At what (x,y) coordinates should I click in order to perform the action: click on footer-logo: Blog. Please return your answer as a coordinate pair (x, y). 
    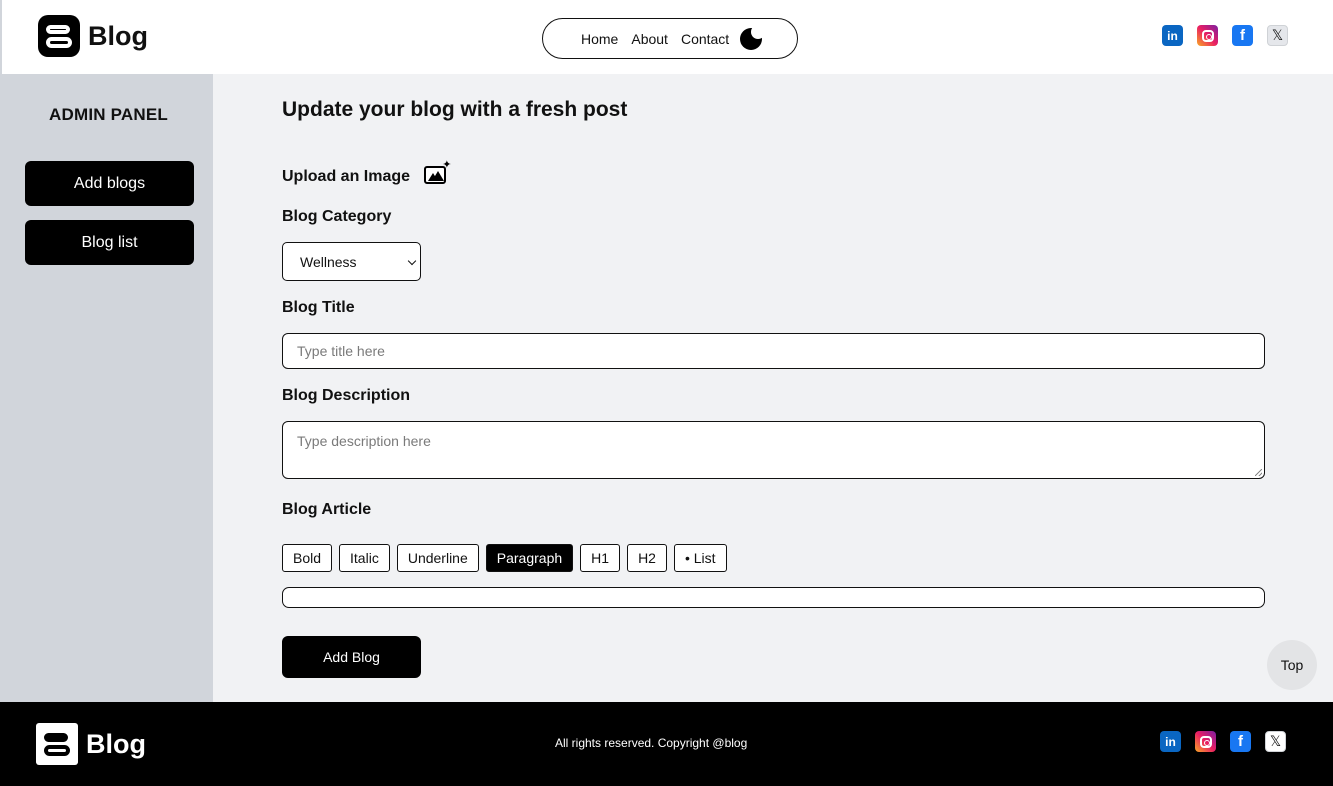
    Looking at the image, I should click on (91, 744).